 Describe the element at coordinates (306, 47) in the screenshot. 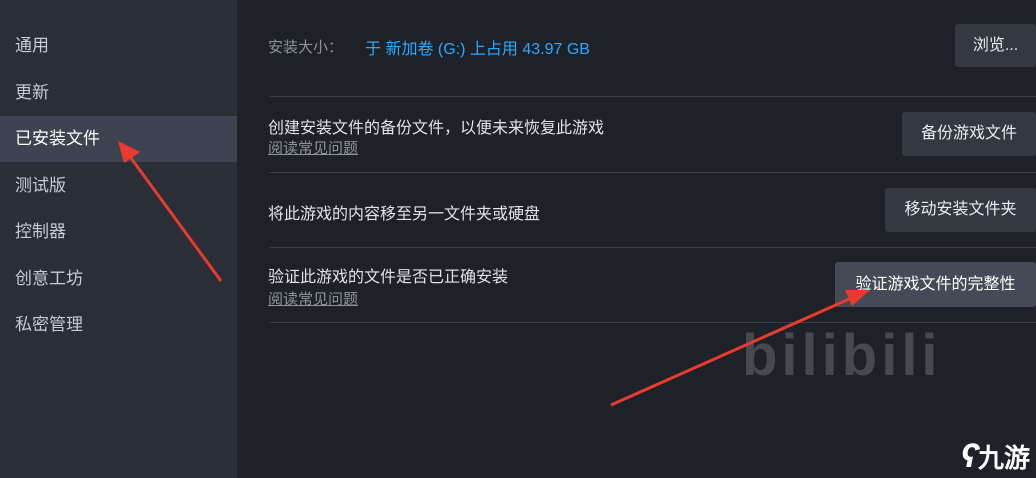

I see `install-size-label: 安装大小：` at that location.